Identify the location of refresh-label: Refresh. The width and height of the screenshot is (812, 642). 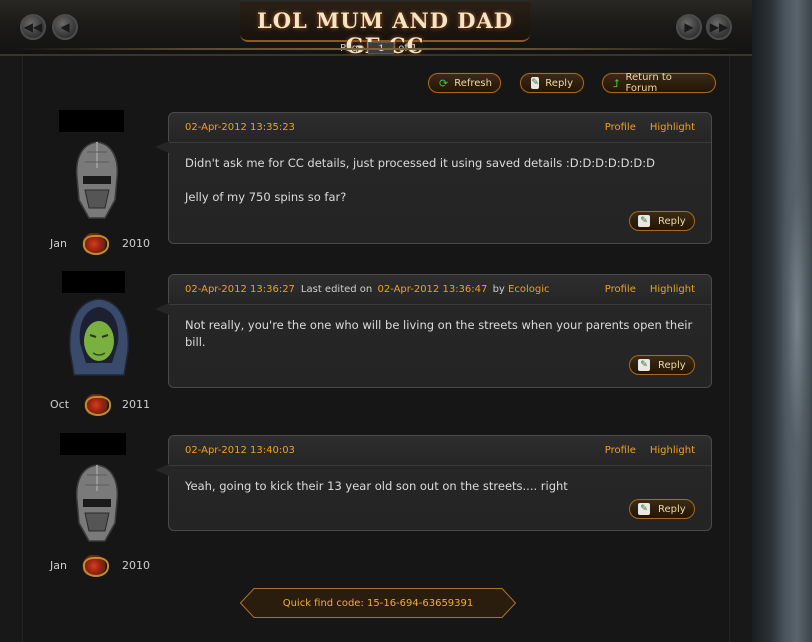
(473, 83).